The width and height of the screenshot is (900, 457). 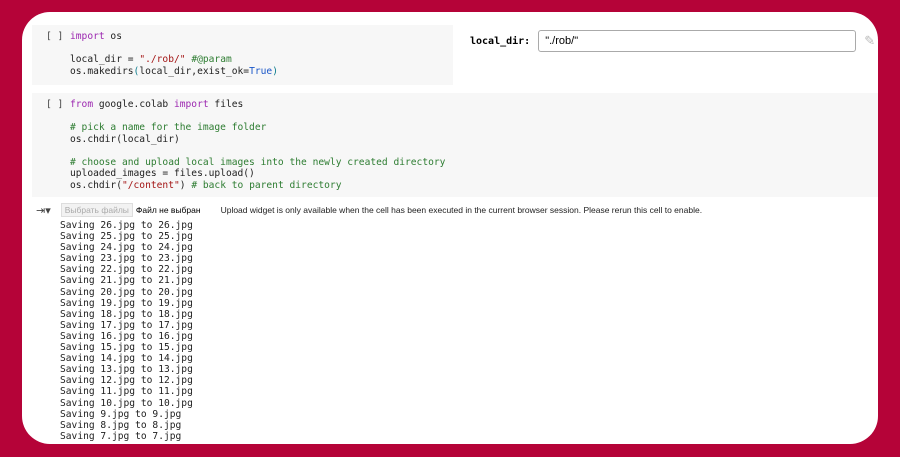 What do you see at coordinates (126, 381) in the screenshot?
I see `output-line: Saving 12.jpg to 12.jpg` at bounding box center [126, 381].